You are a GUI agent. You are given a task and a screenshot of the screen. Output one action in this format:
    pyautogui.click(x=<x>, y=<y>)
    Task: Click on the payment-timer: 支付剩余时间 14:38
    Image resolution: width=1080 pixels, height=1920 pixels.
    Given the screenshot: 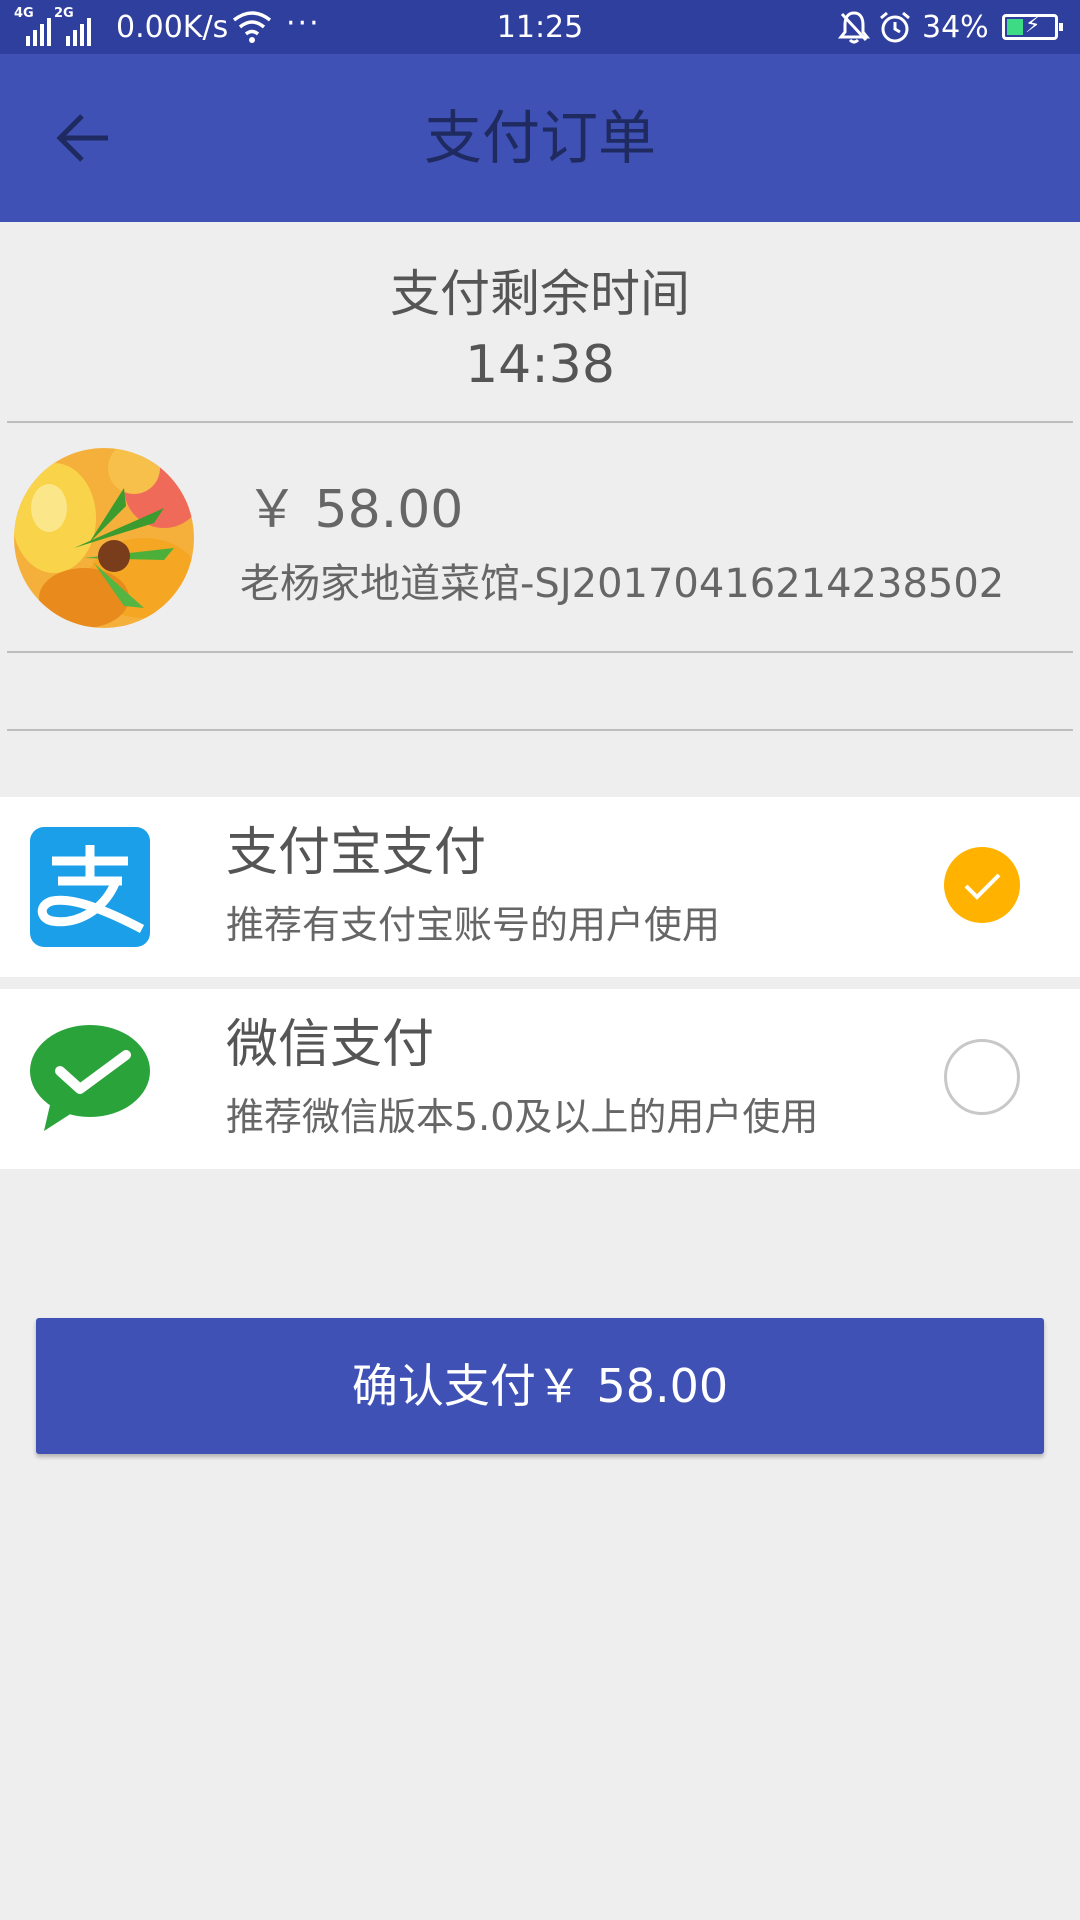 What is the action you would take?
    pyautogui.click(x=540, y=322)
    